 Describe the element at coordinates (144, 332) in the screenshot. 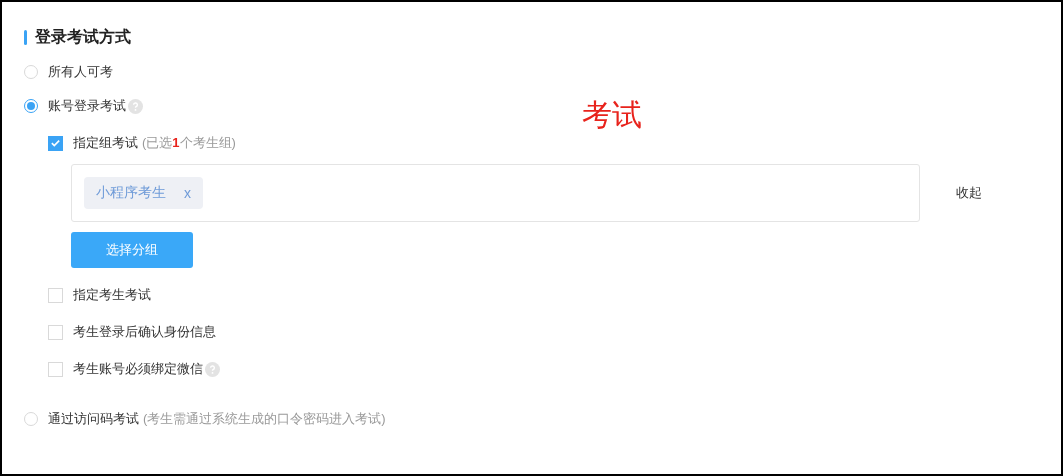

I see `checkbox-label: 考生登录后确认身份信息` at that location.